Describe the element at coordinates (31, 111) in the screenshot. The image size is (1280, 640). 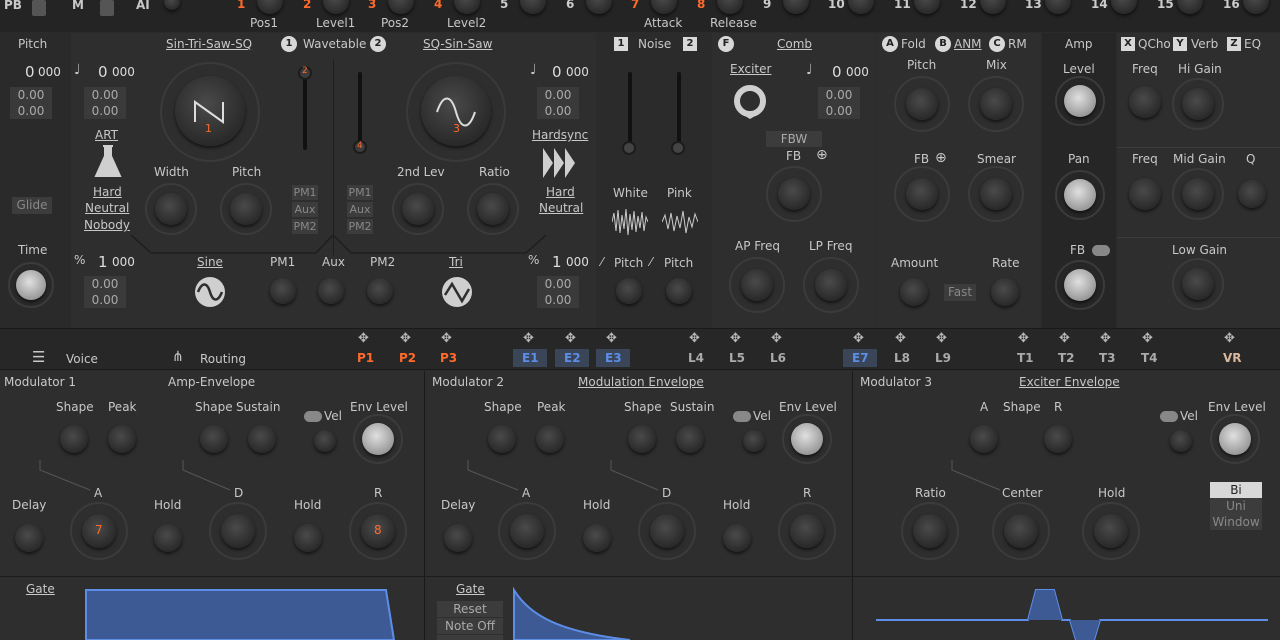
I see `pitch-field-2: 0.00` at that location.